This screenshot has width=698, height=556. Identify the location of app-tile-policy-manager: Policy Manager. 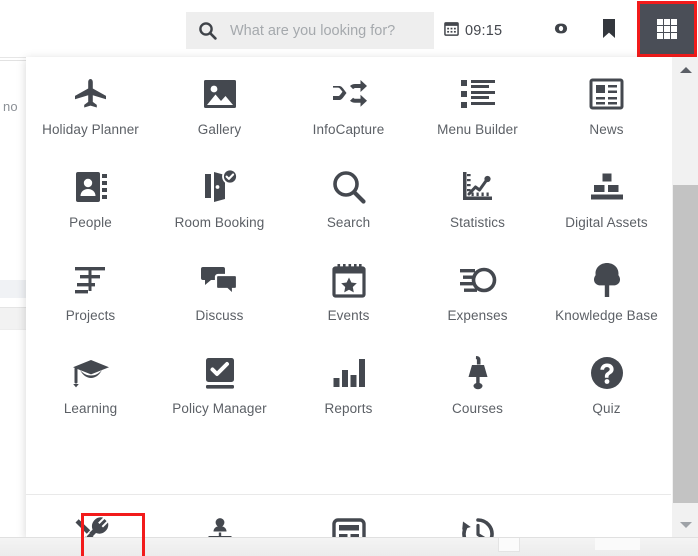
(219, 382).